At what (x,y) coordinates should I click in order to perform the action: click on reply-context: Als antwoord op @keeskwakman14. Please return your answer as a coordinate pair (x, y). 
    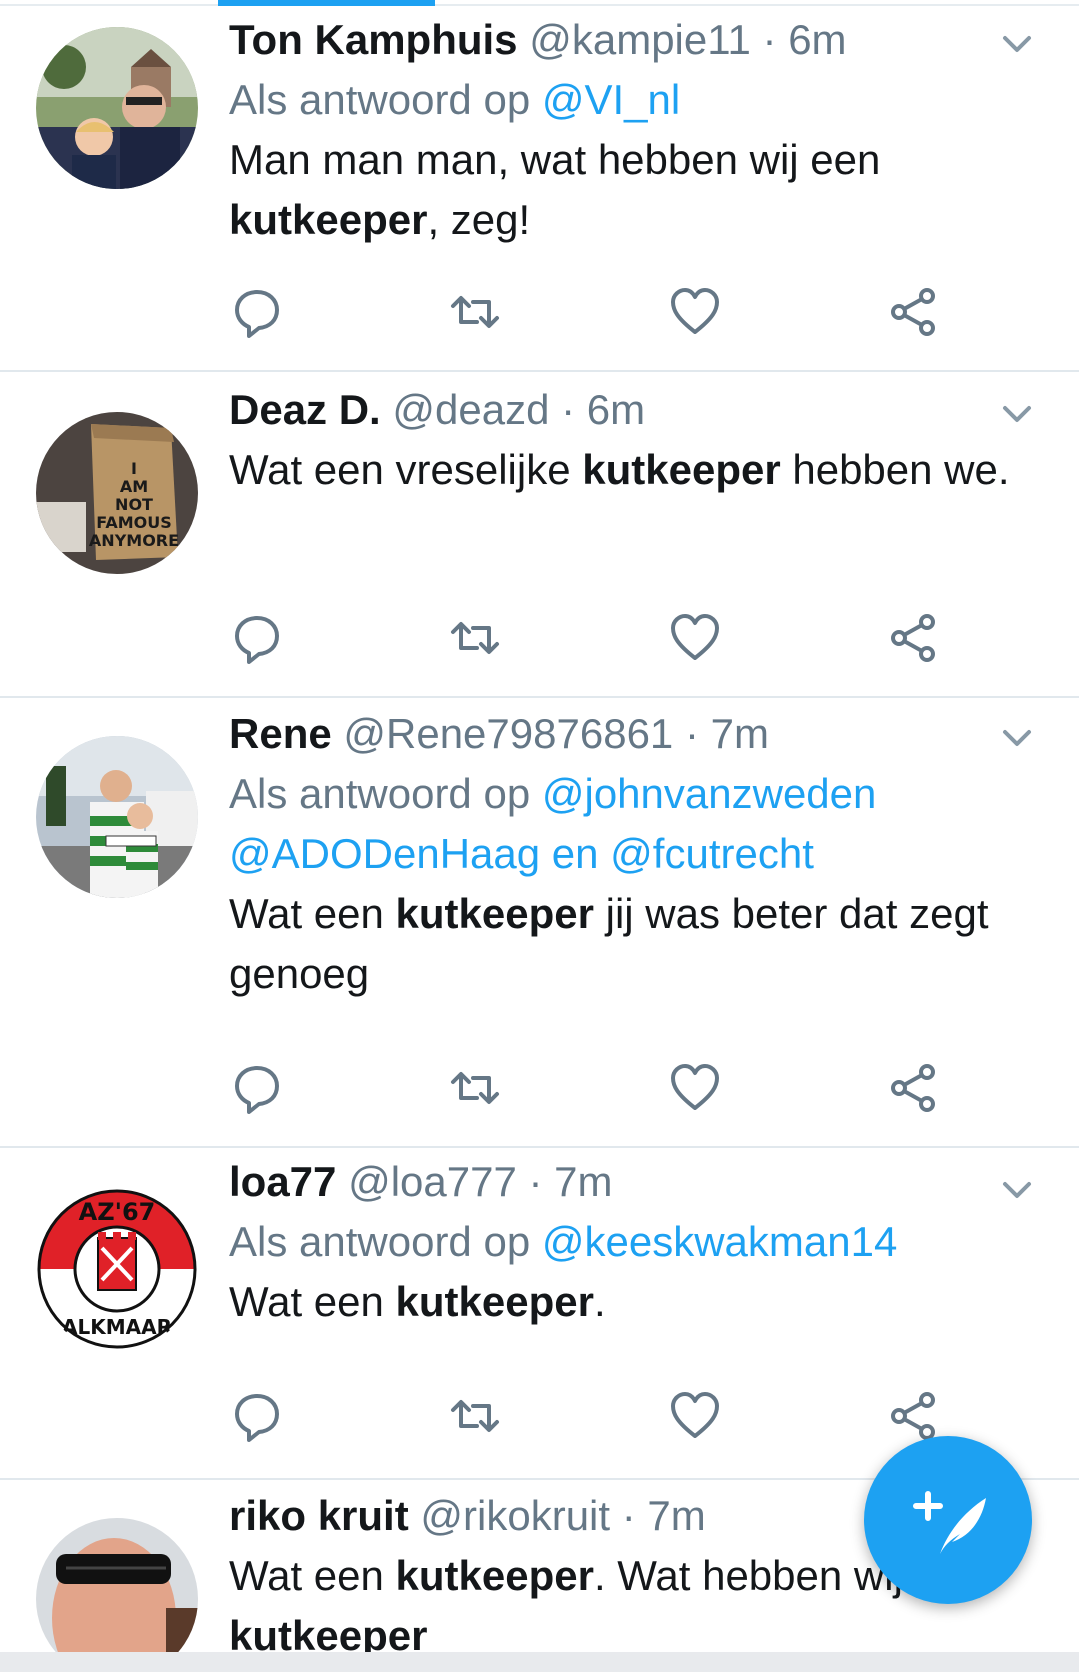
    Looking at the image, I should click on (624, 1242).